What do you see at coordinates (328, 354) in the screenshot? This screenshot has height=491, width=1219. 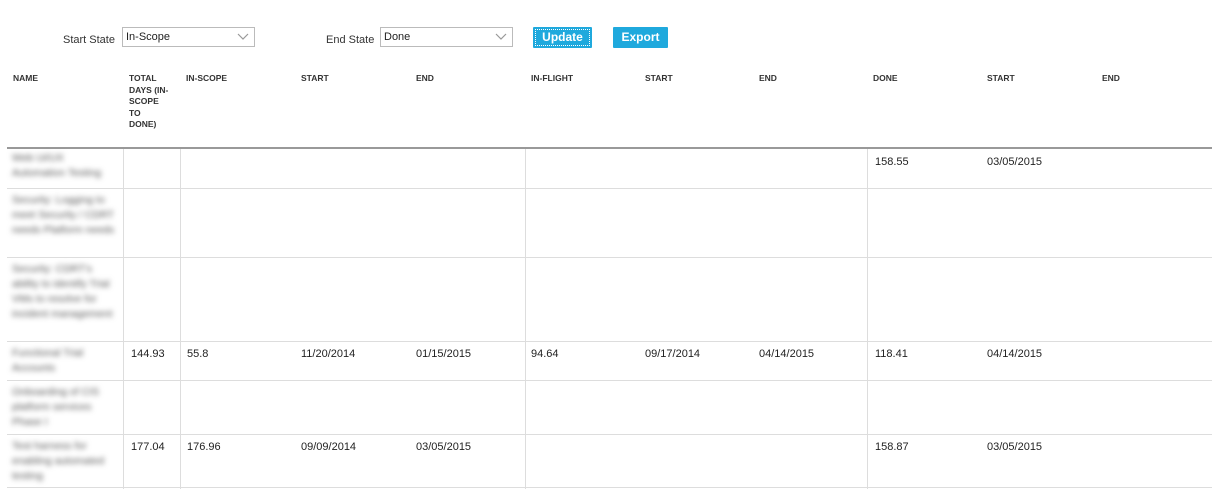 I see `cell-in-scope-start: 11/20/2014` at bounding box center [328, 354].